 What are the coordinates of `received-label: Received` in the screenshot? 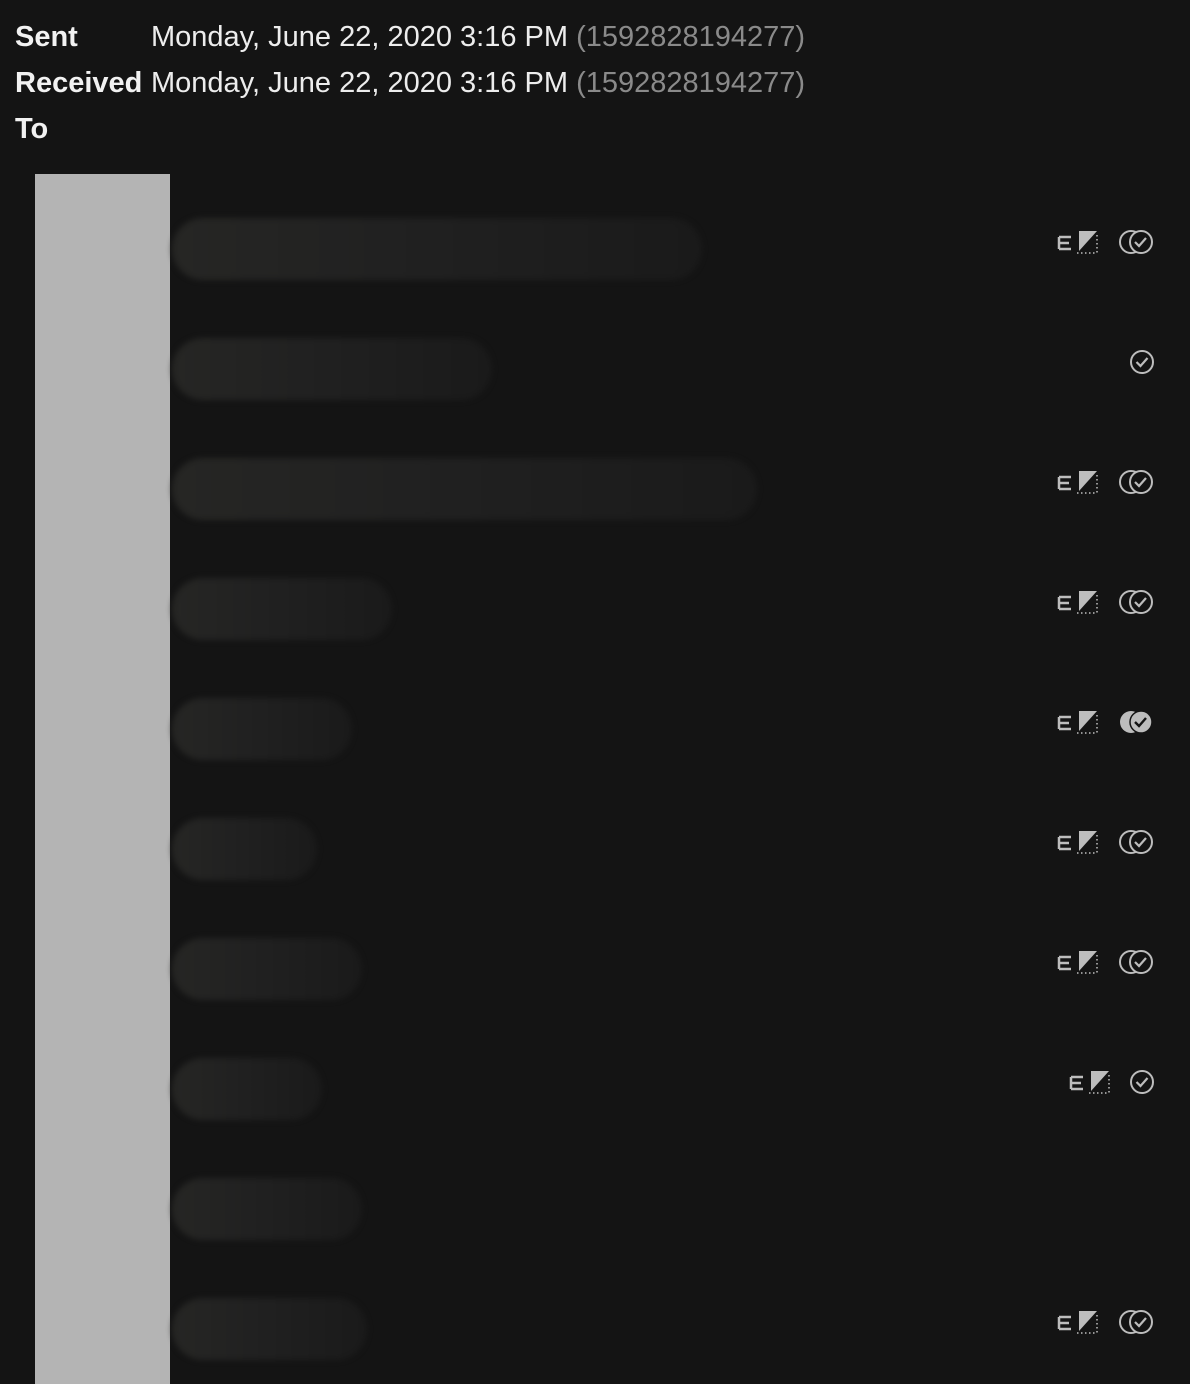 It's located at (79, 82).